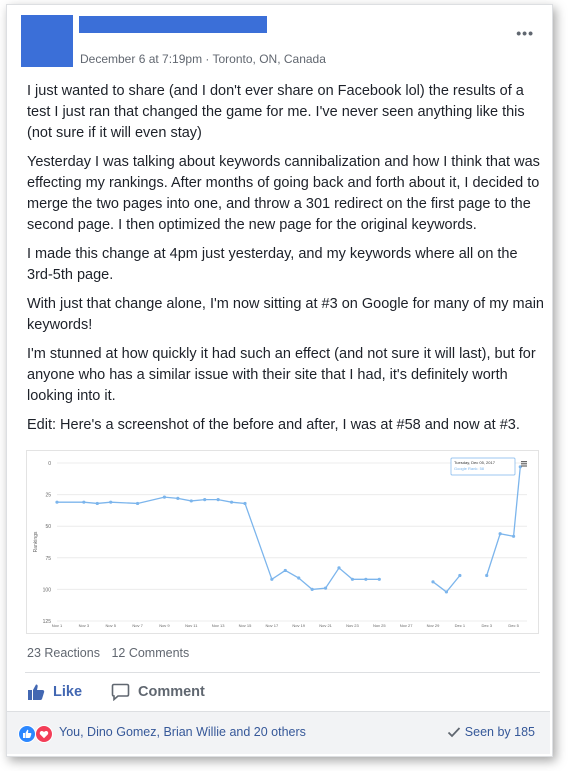 Image resolution: width=579 pixels, height=771 pixels. What do you see at coordinates (68, 692) in the screenshot?
I see `like-label: Like` at bounding box center [68, 692].